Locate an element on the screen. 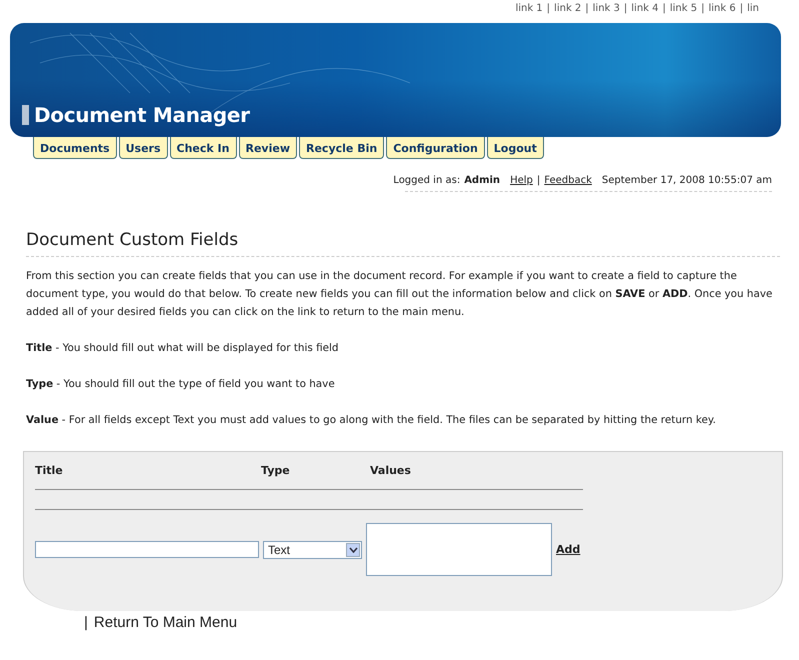 The image size is (799, 660). user-name: Admin is located at coordinates (482, 180).